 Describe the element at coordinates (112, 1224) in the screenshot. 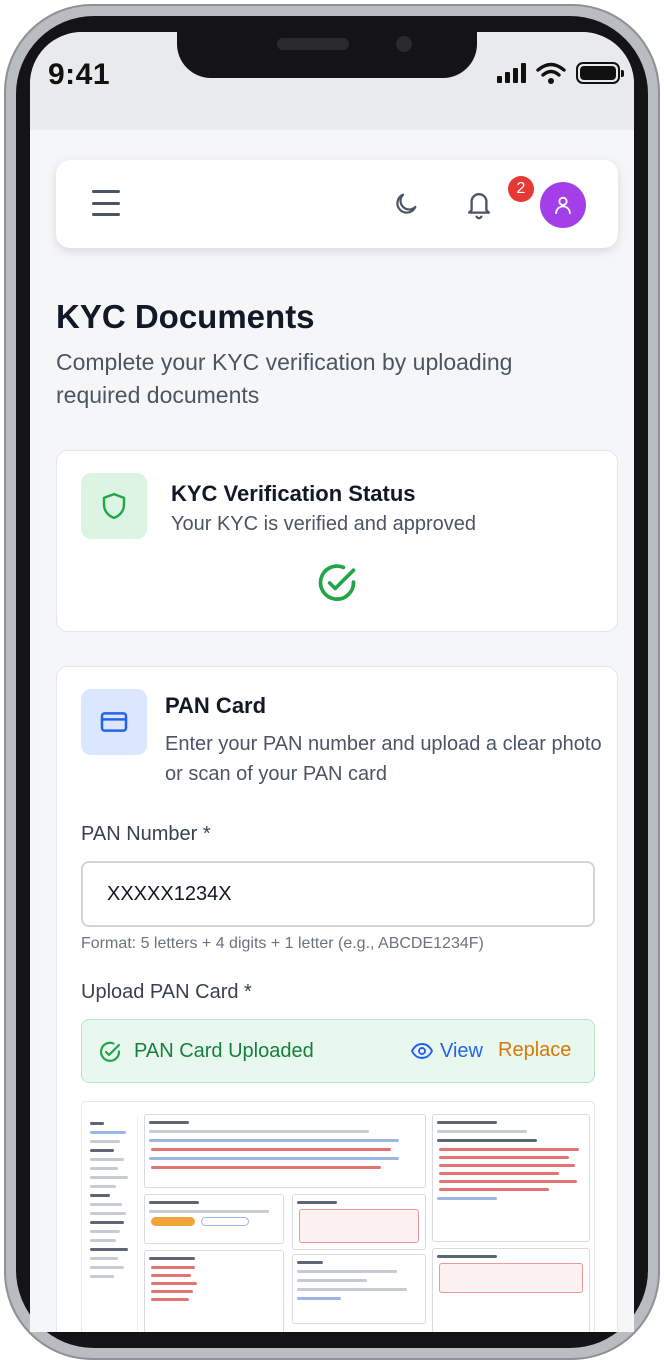

I see `preview-sidebar` at that location.